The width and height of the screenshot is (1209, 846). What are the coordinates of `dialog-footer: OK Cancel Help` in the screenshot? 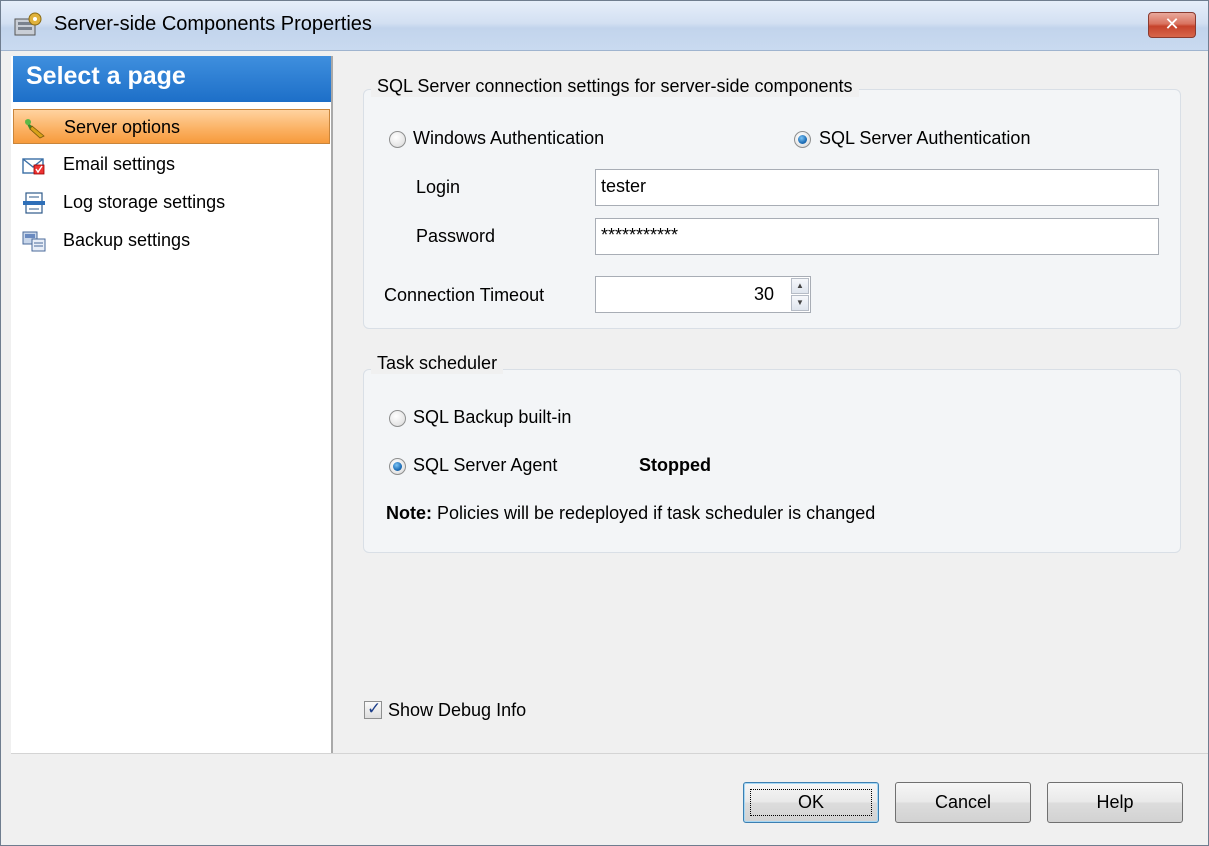 It's located at (609, 799).